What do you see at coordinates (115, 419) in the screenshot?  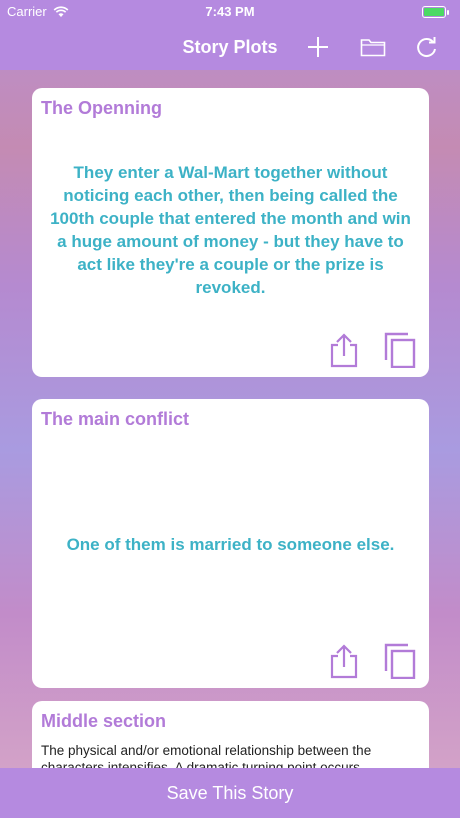 I see `card-title: The main conflict` at bounding box center [115, 419].